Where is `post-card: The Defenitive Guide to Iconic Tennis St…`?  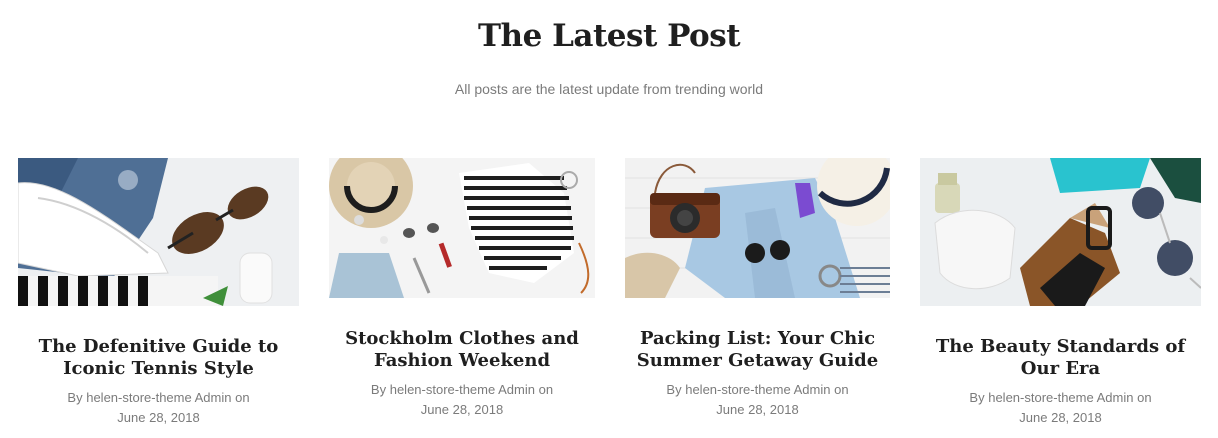 post-card: The Defenitive Guide to Iconic Tennis St… is located at coordinates (158, 293).